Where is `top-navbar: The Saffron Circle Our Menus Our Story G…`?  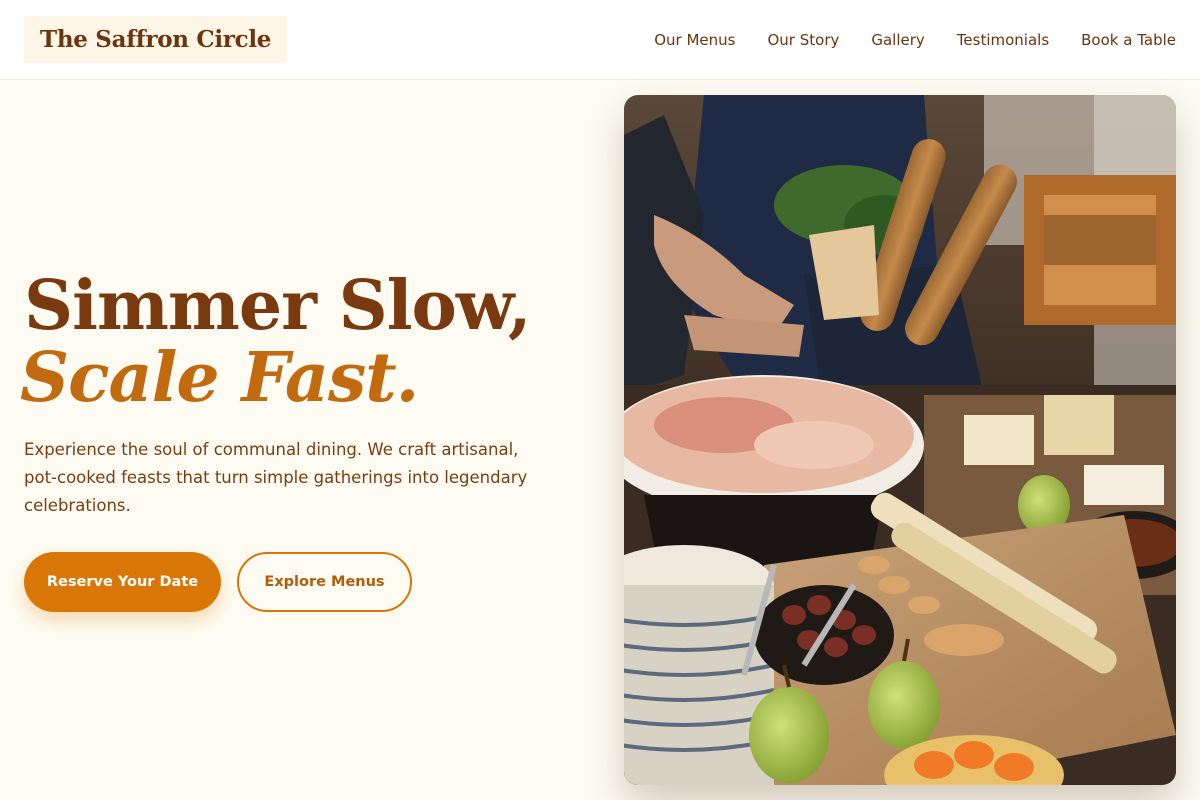 top-navbar: The Saffron Circle Our Menus Our Story G… is located at coordinates (600, 40).